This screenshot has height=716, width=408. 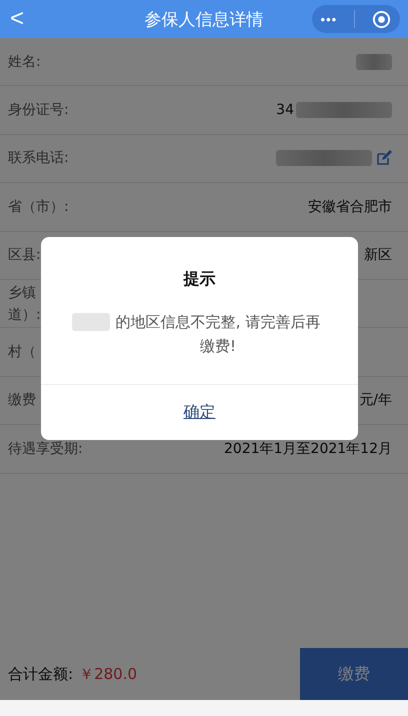 What do you see at coordinates (354, 674) in the screenshot?
I see `pay-button: 缴费` at bounding box center [354, 674].